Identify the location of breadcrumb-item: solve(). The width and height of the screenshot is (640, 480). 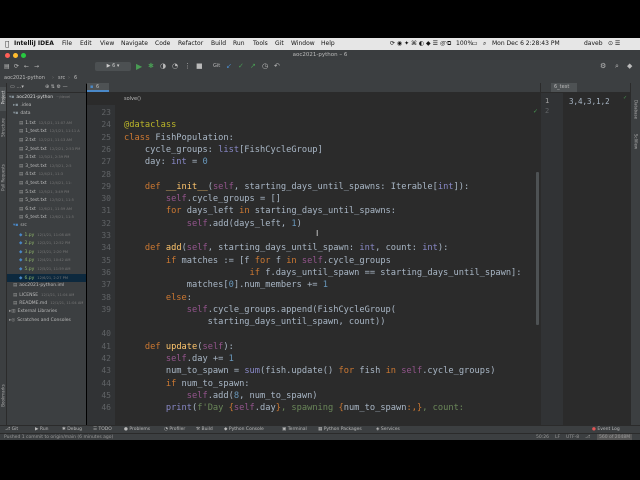
(132, 99).